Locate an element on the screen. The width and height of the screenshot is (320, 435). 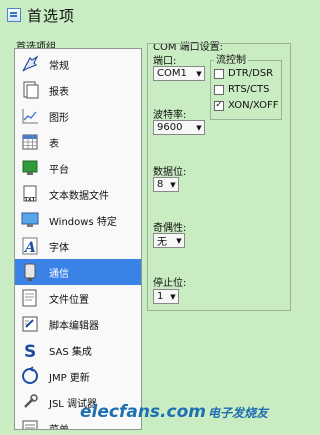
data-bits-select: 8 ▼ is located at coordinates (166, 184).